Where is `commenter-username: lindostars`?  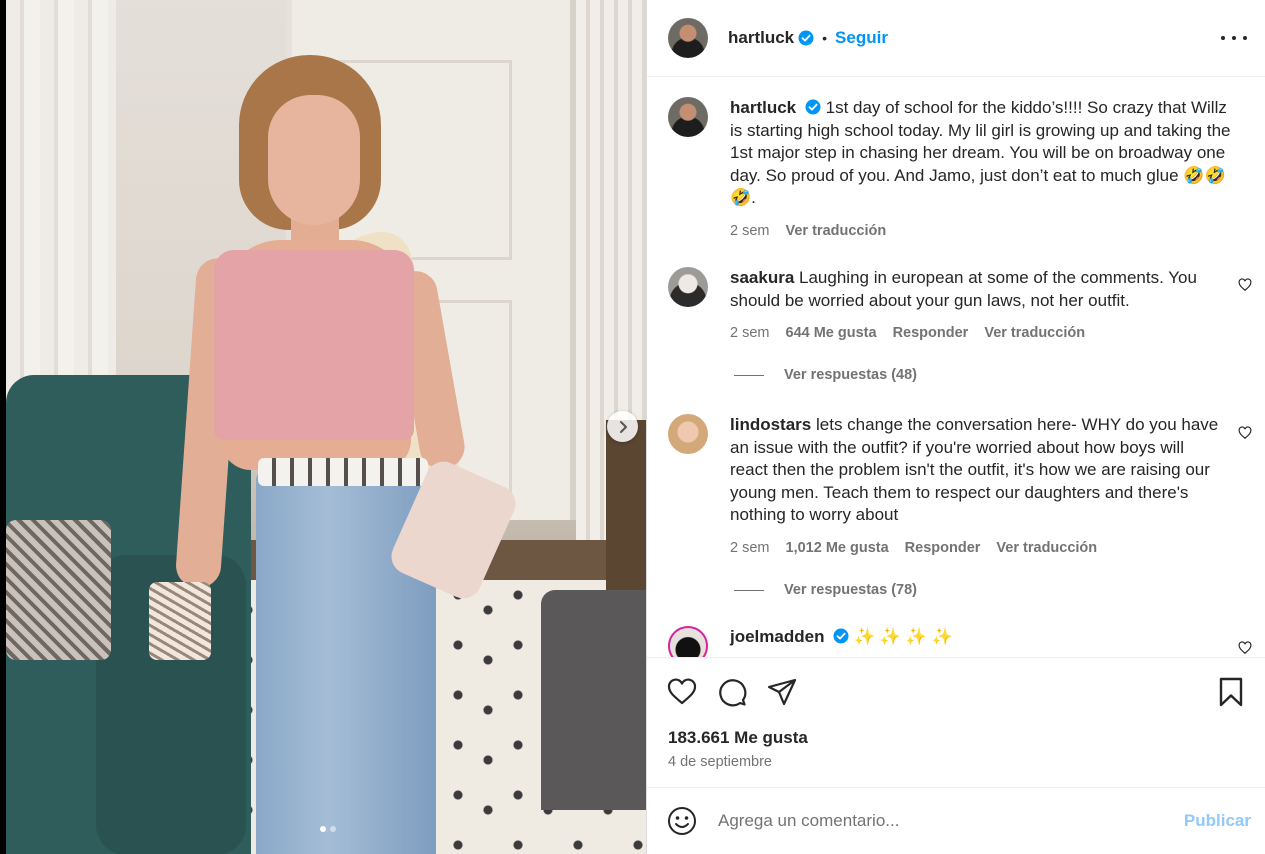 commenter-username: lindostars is located at coordinates (770, 424).